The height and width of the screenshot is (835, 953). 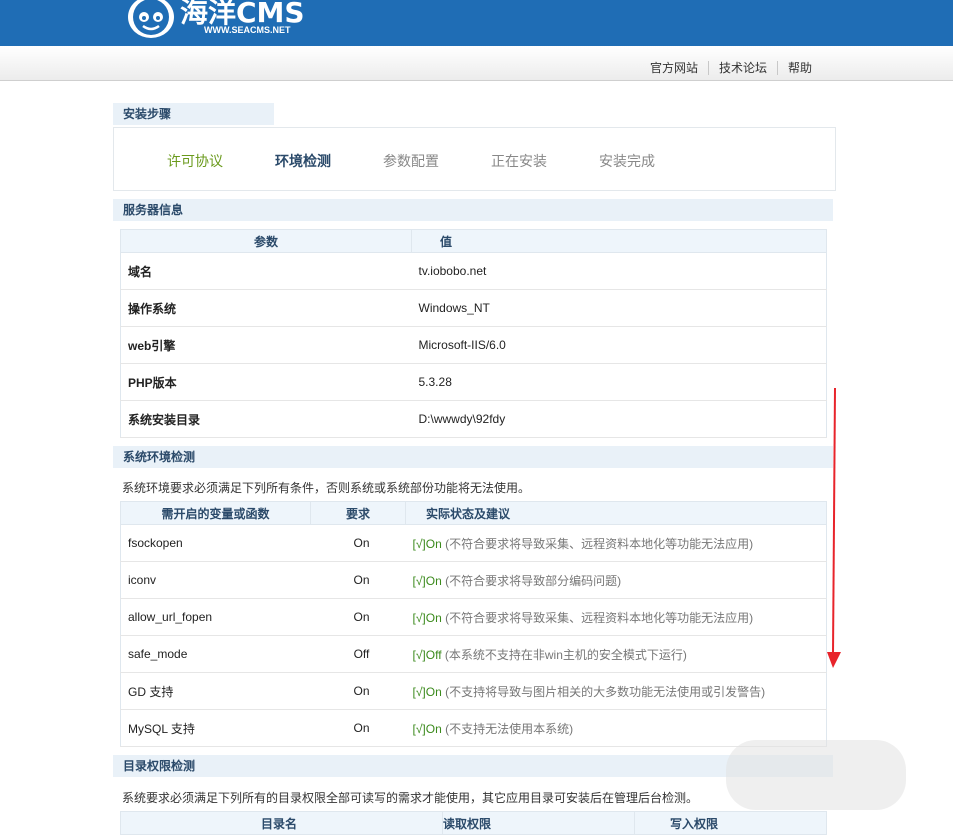 What do you see at coordinates (519, 161) in the screenshot?
I see `step-installing: 正在安装` at bounding box center [519, 161].